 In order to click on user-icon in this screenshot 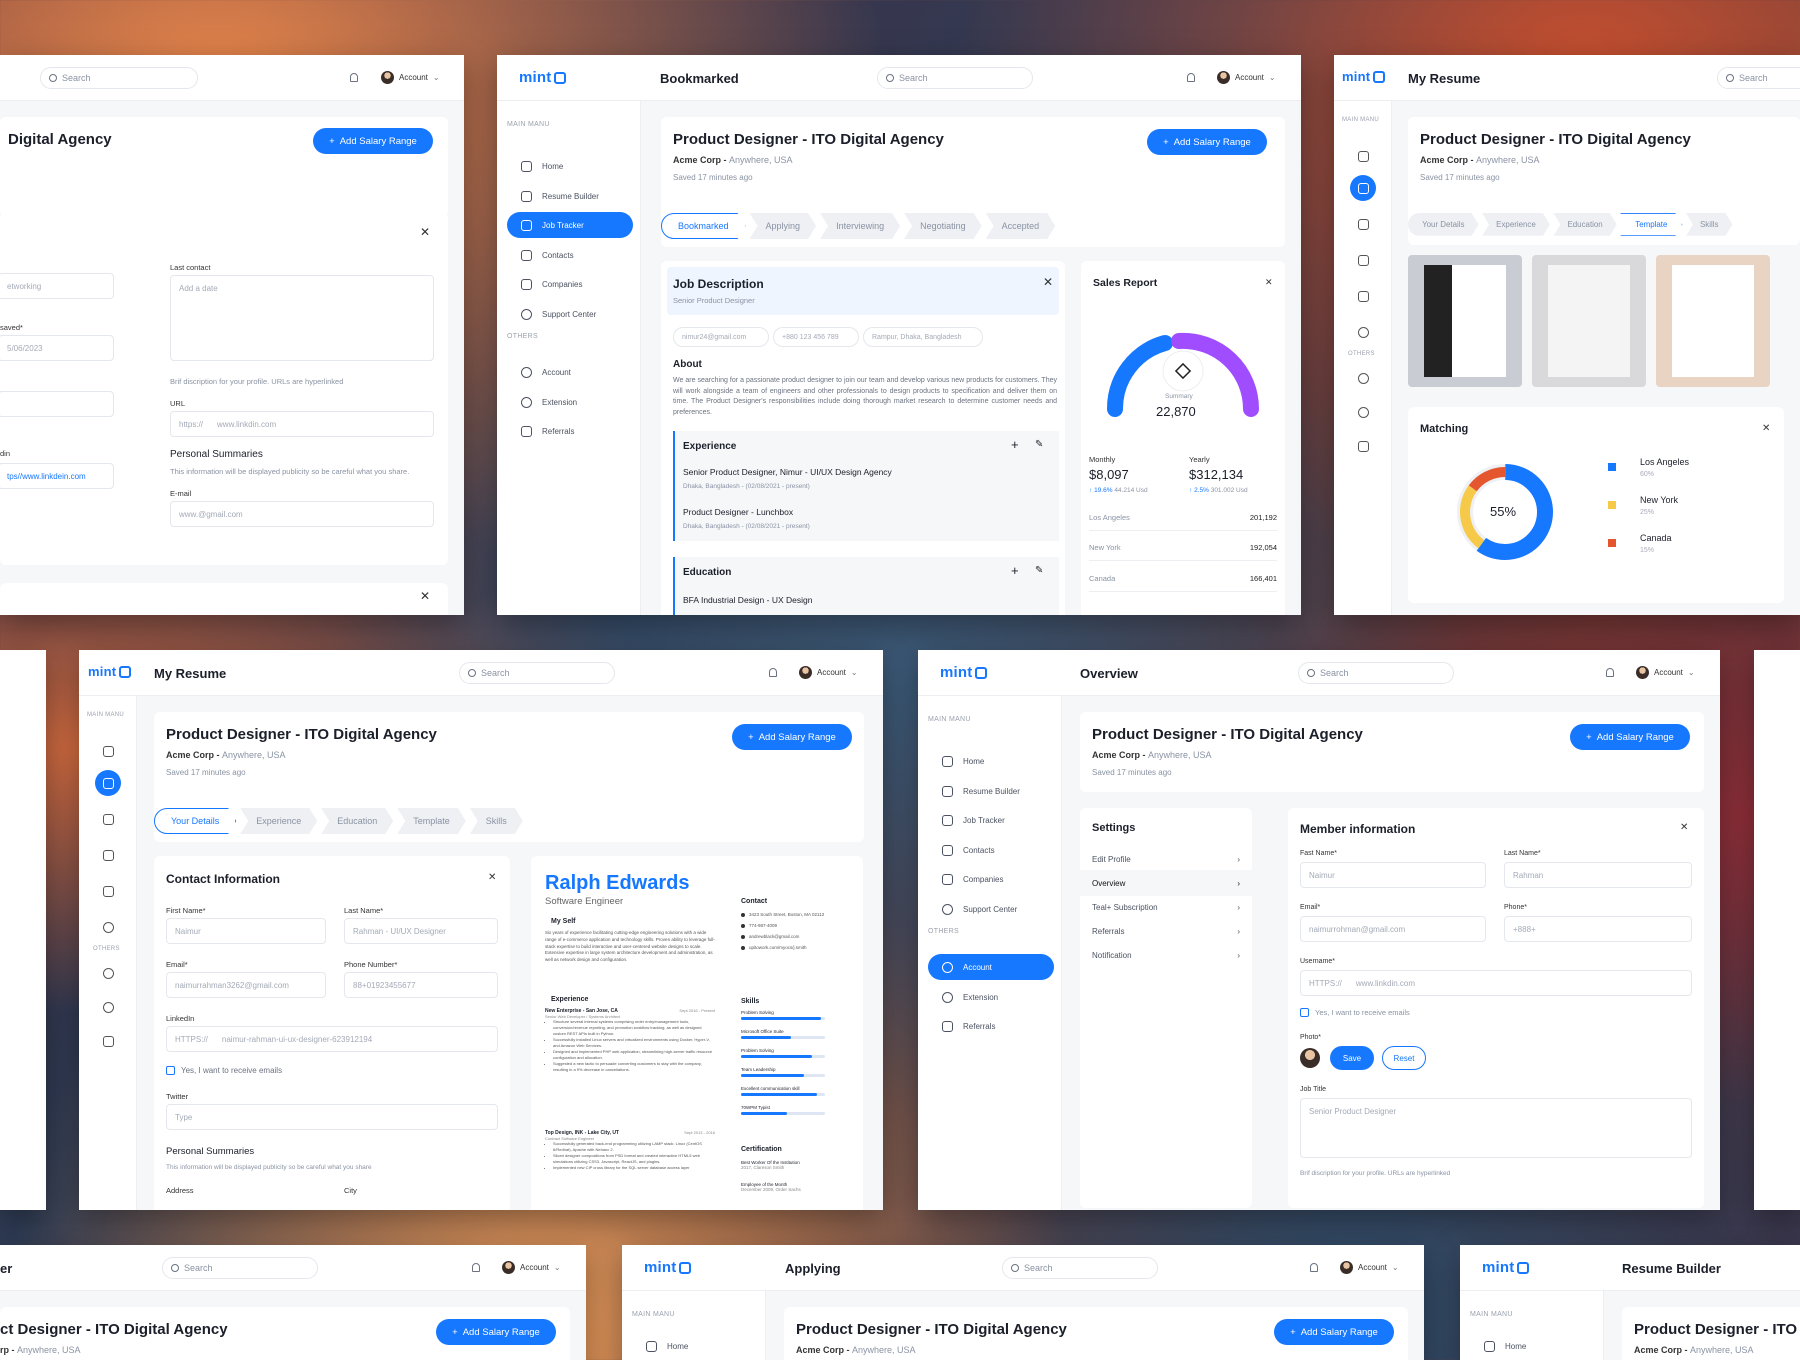, I will do `click(1363, 378)`.